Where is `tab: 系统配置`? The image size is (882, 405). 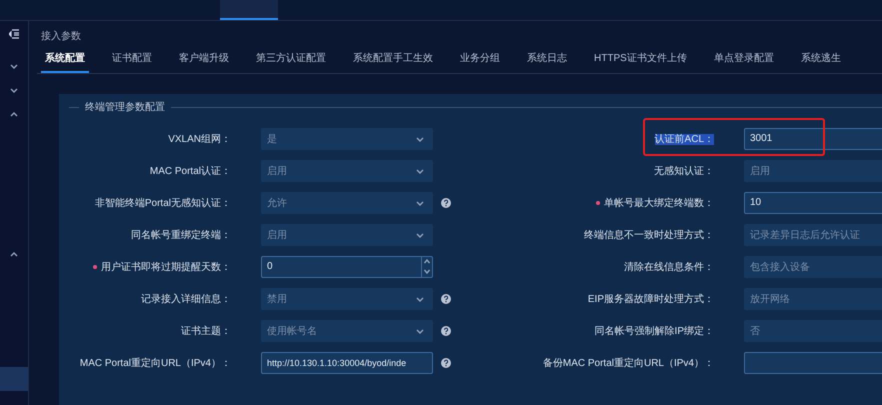 tab: 系统配置 is located at coordinates (65, 60).